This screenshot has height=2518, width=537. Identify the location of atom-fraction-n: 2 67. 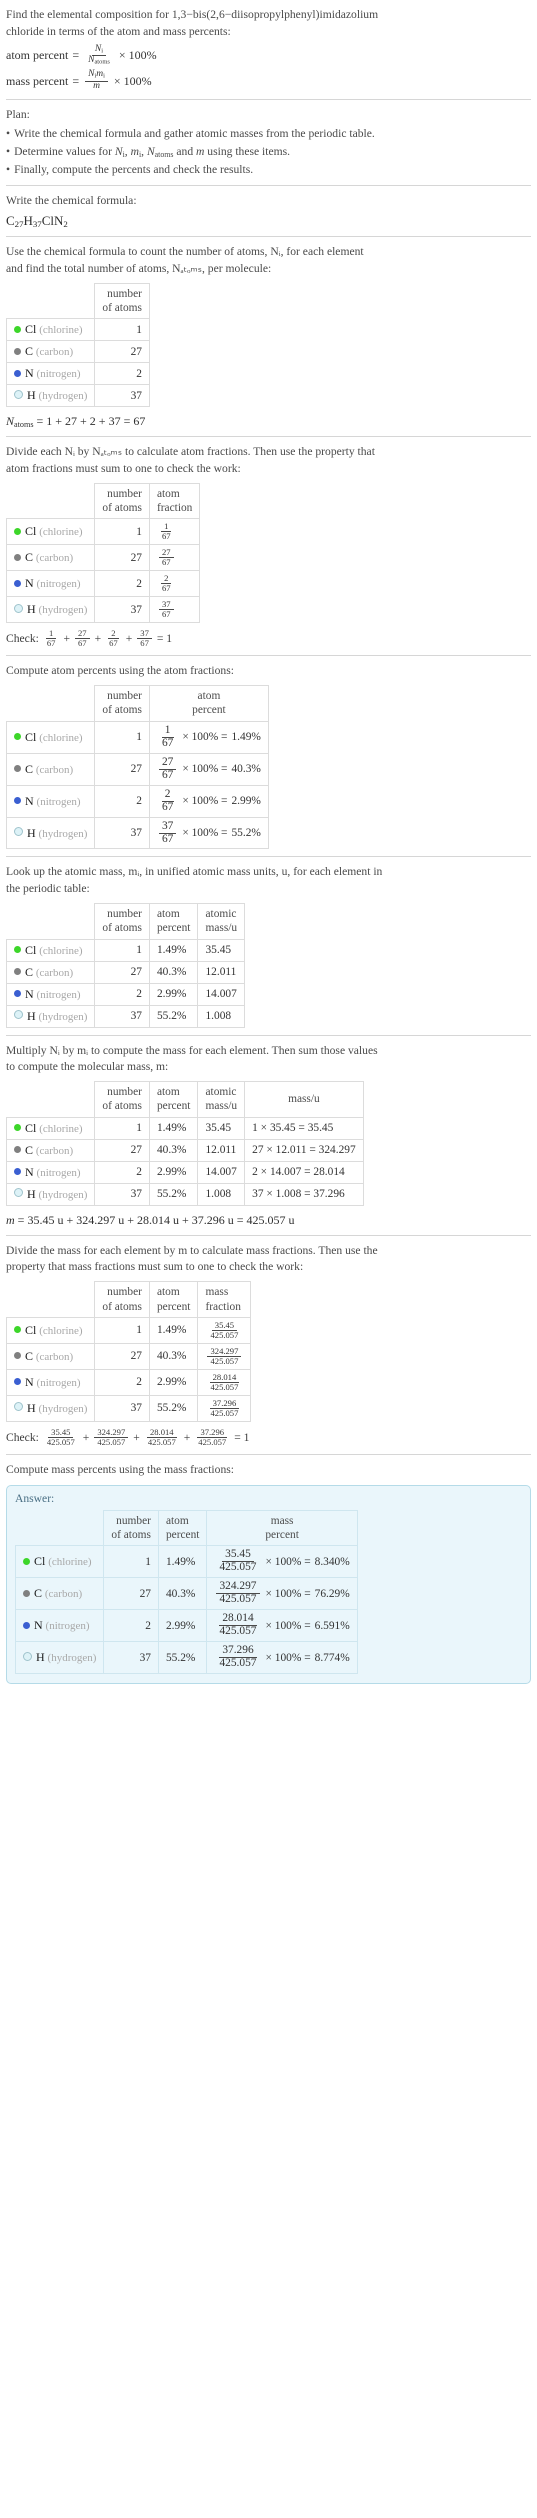
(174, 584).